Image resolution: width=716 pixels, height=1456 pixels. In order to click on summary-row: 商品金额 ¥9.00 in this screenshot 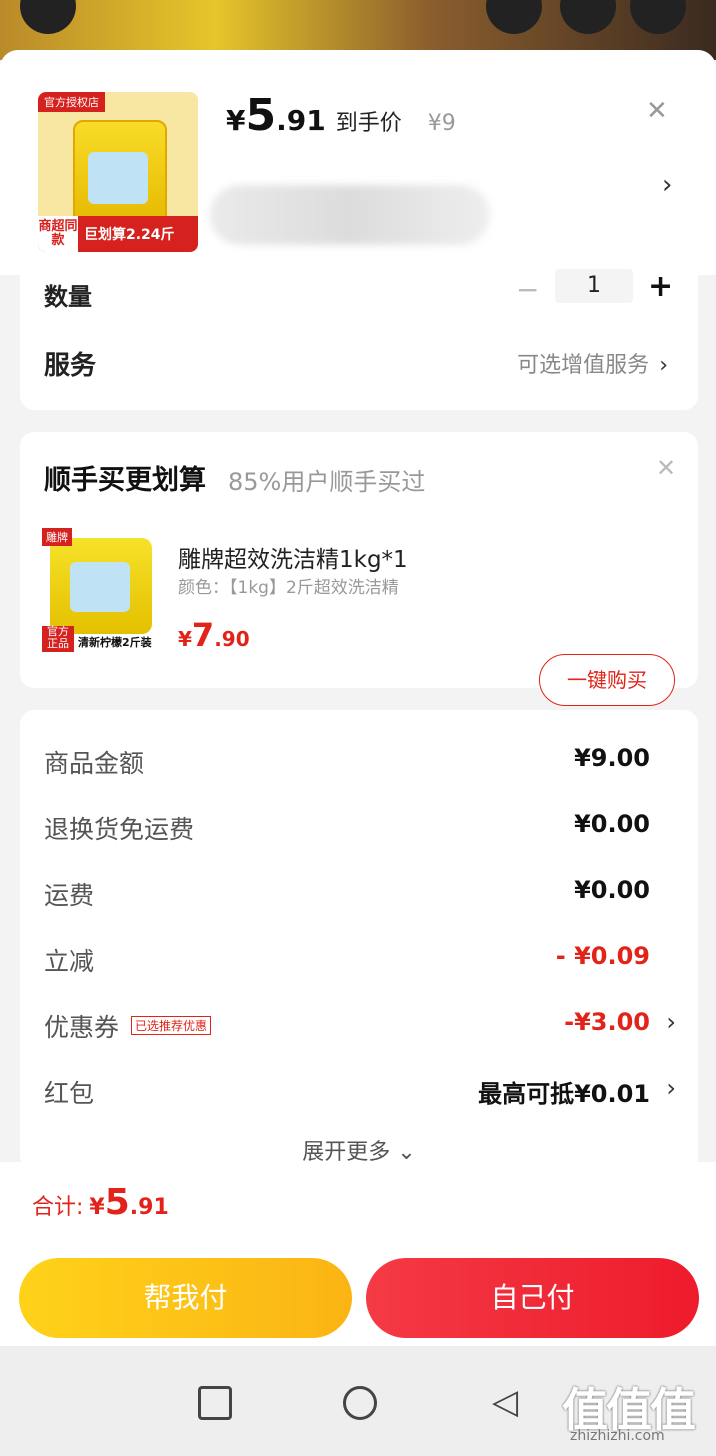, I will do `click(359, 764)`.